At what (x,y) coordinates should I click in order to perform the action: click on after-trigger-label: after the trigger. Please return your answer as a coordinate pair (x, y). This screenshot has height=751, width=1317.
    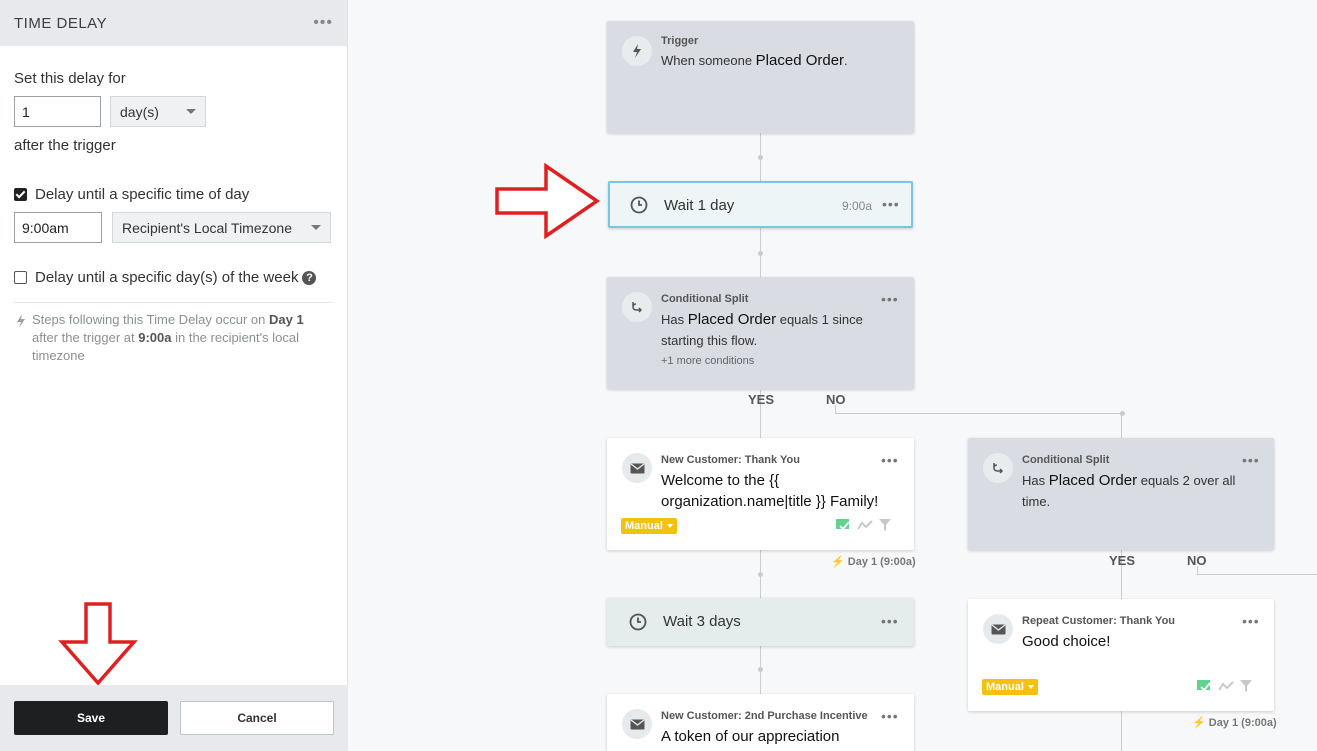
    Looking at the image, I should click on (65, 145).